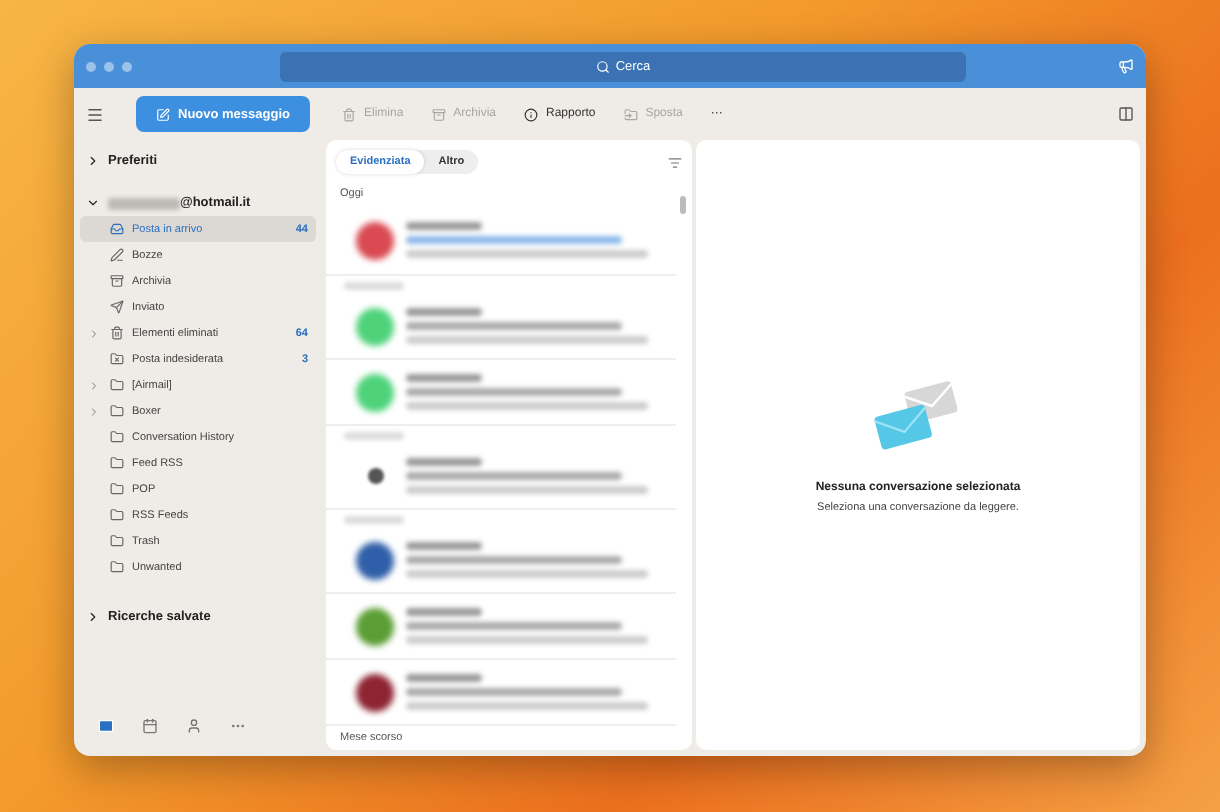  I want to click on calendar-icon, so click(150, 726).